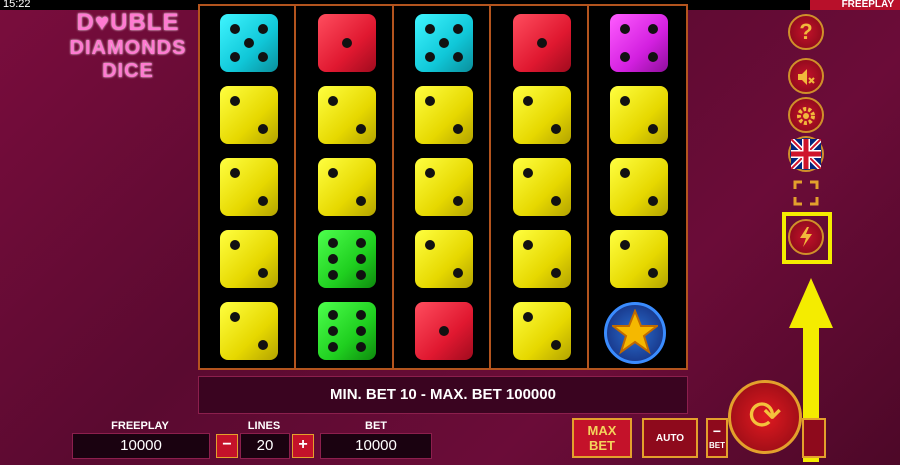 The image size is (900, 465). I want to click on help-button: ?, so click(806, 32).